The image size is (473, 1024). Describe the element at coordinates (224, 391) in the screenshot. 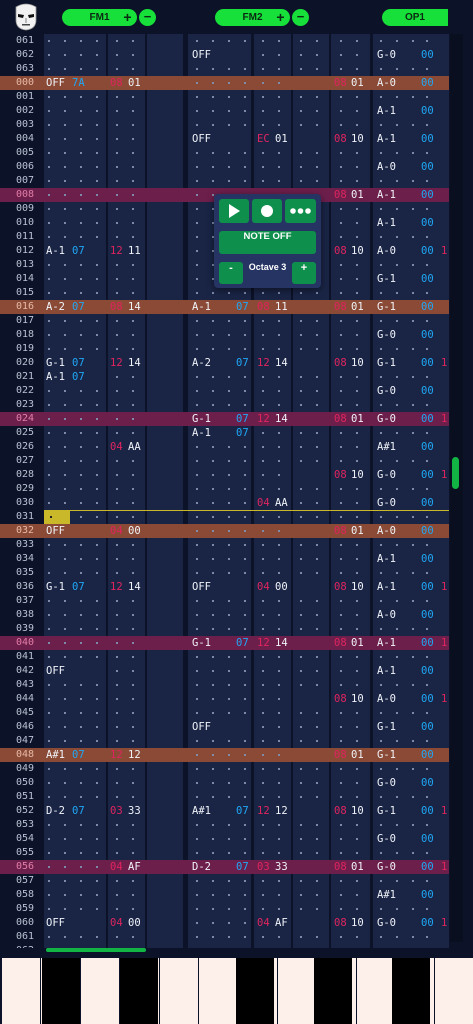

I see `pattern-row: 022 G-0 00` at that location.